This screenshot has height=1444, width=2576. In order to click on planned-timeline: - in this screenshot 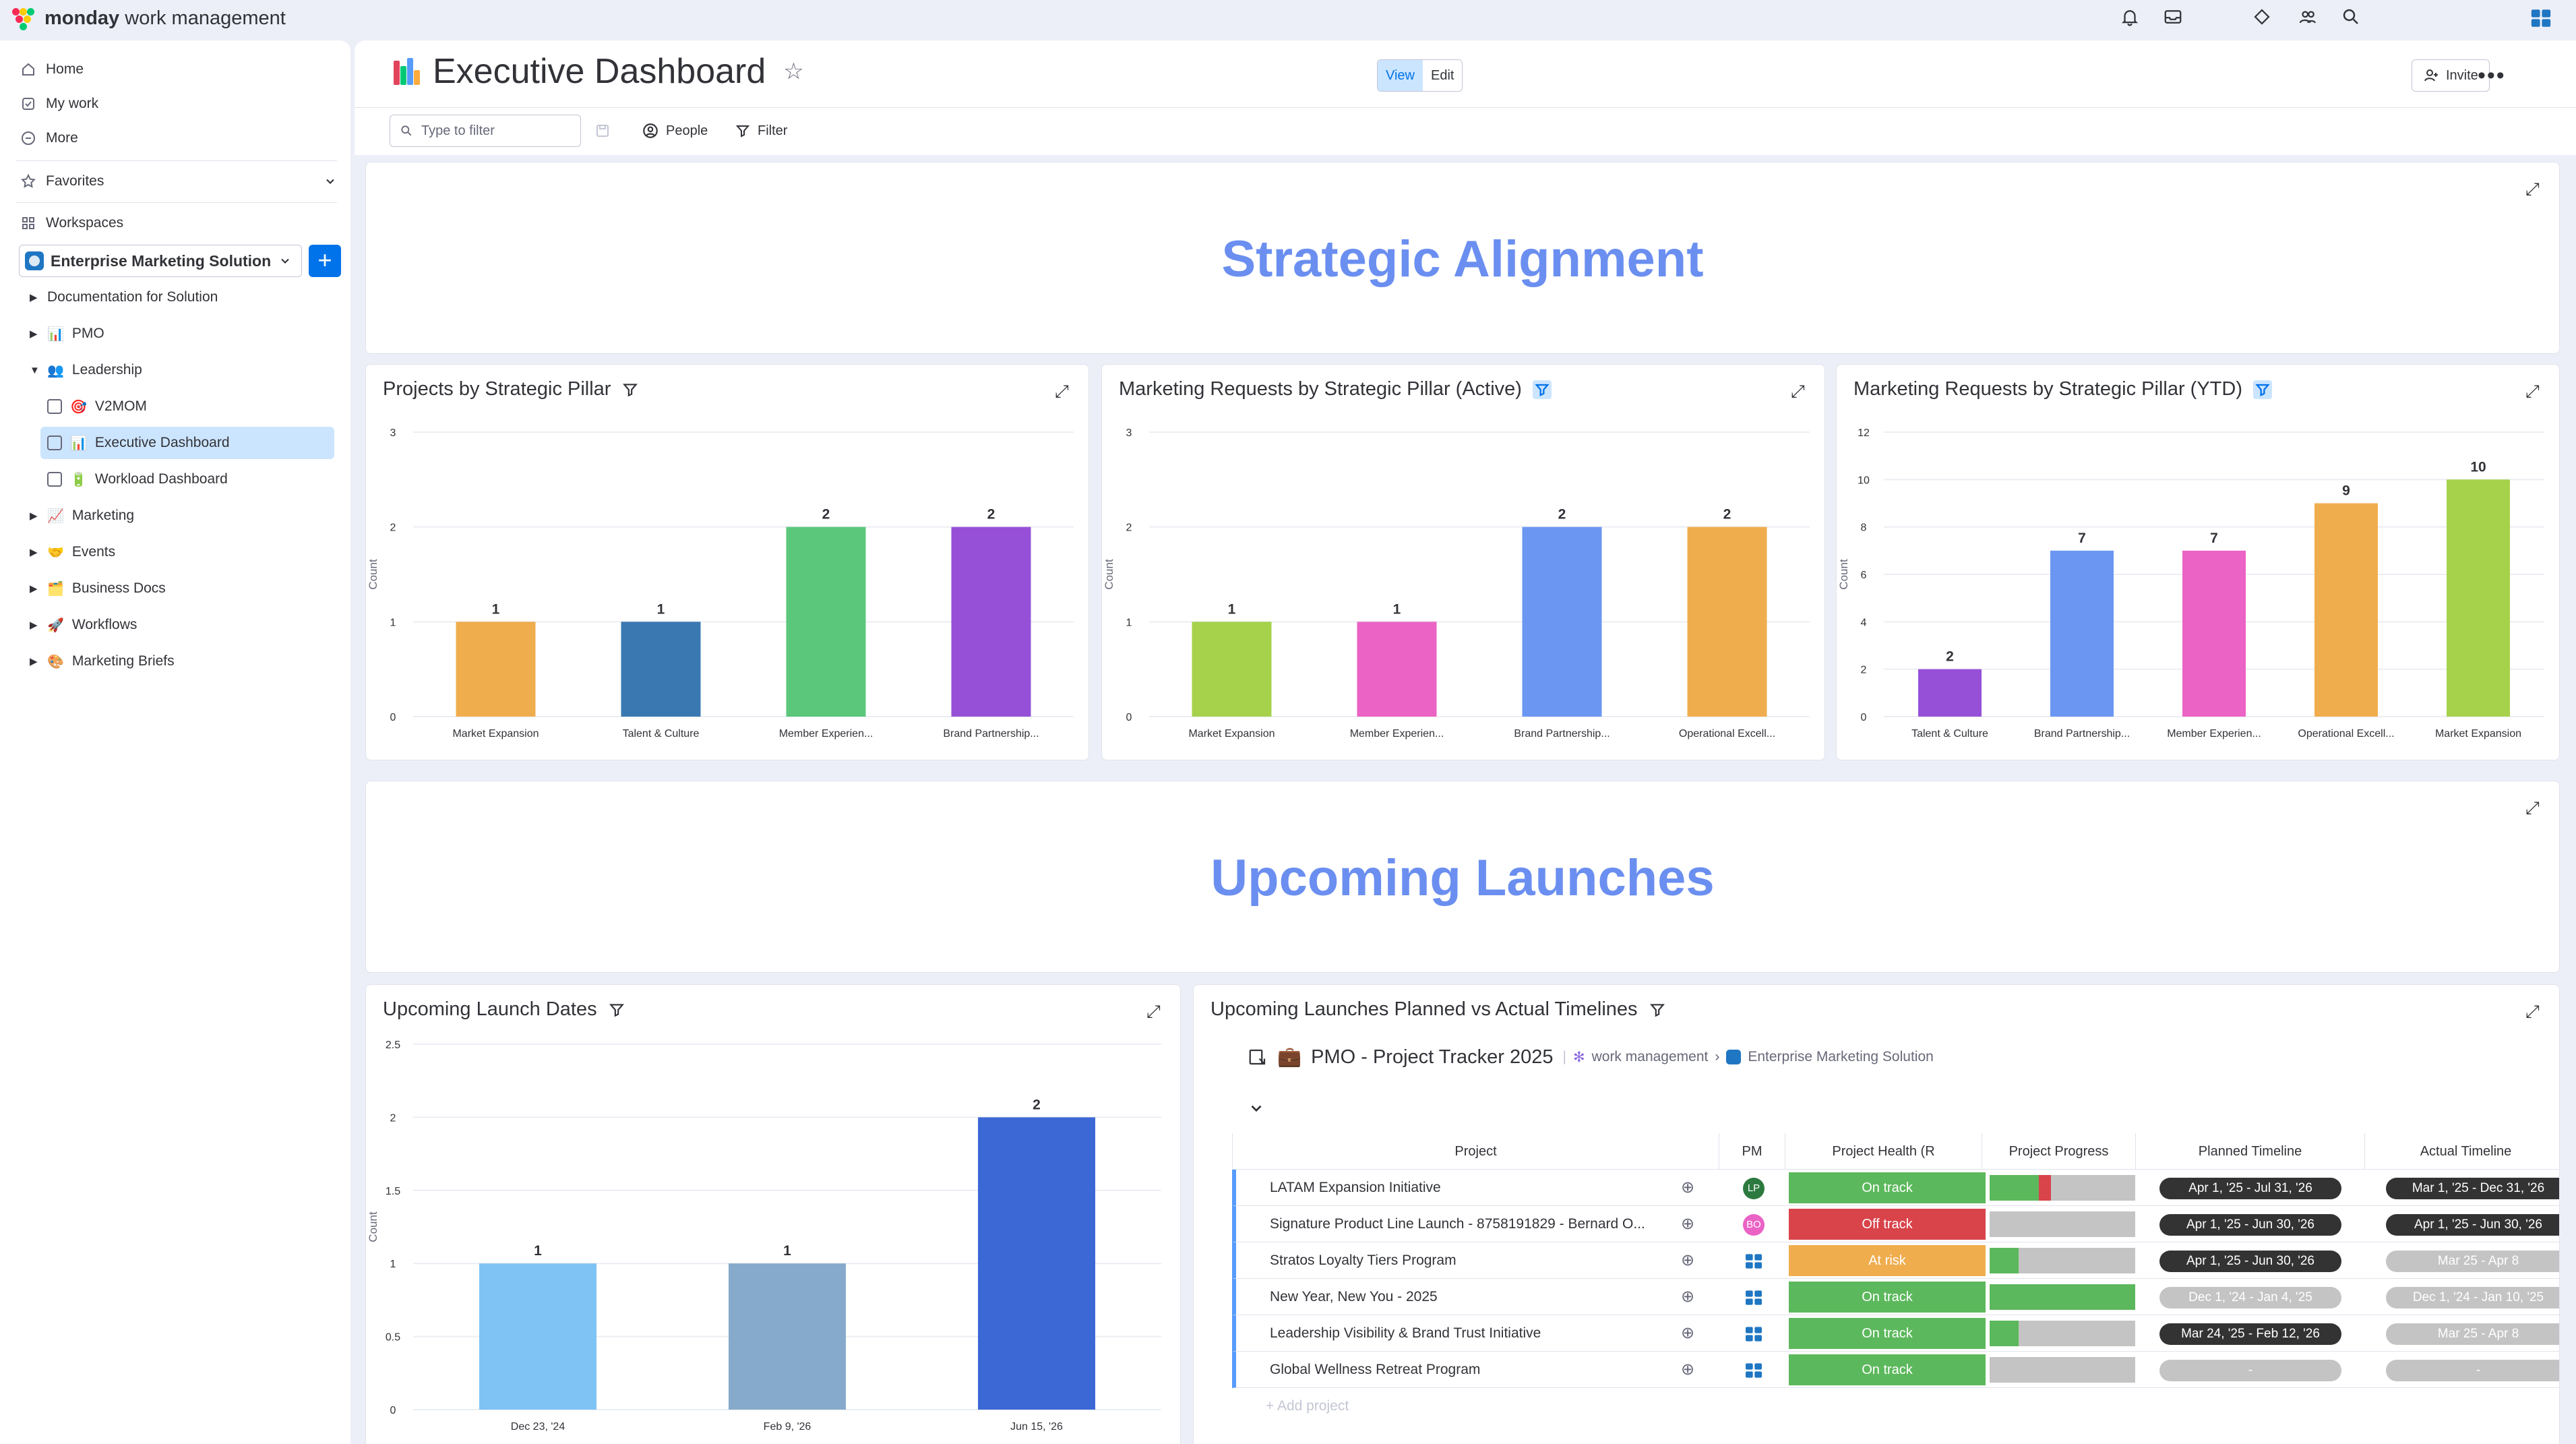, I will do `click(2250, 1370)`.